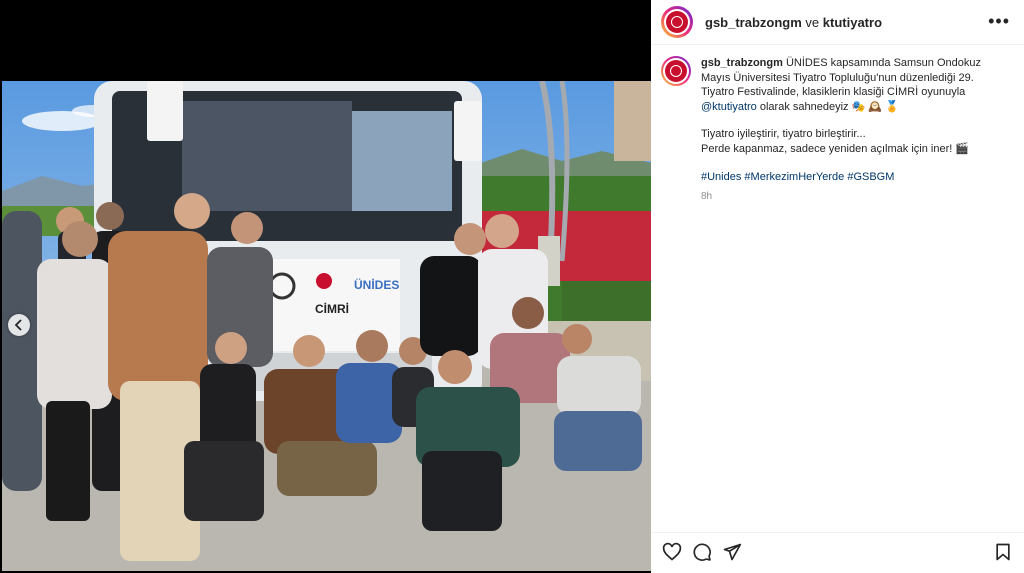 Image resolution: width=1024 pixels, height=573 pixels. Describe the element at coordinates (707, 197) in the screenshot. I see `post-time: 8h` at that location.